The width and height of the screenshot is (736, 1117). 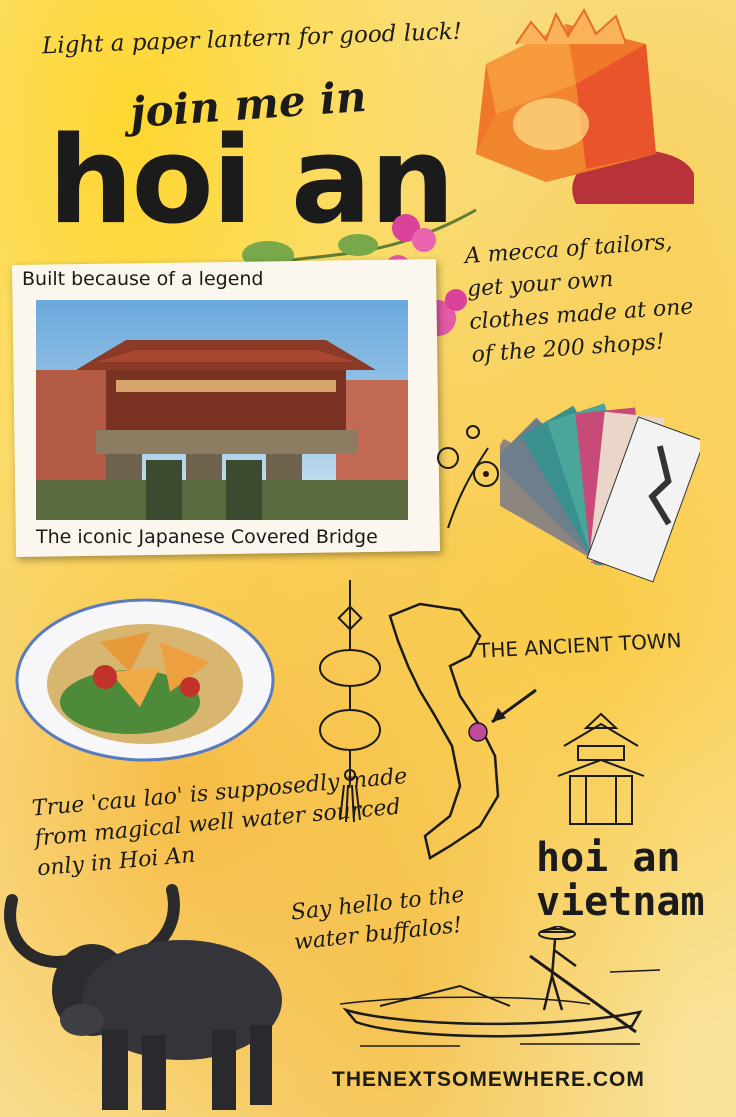 I want to click on boat-rower-drawing, so click(x=500, y=986).